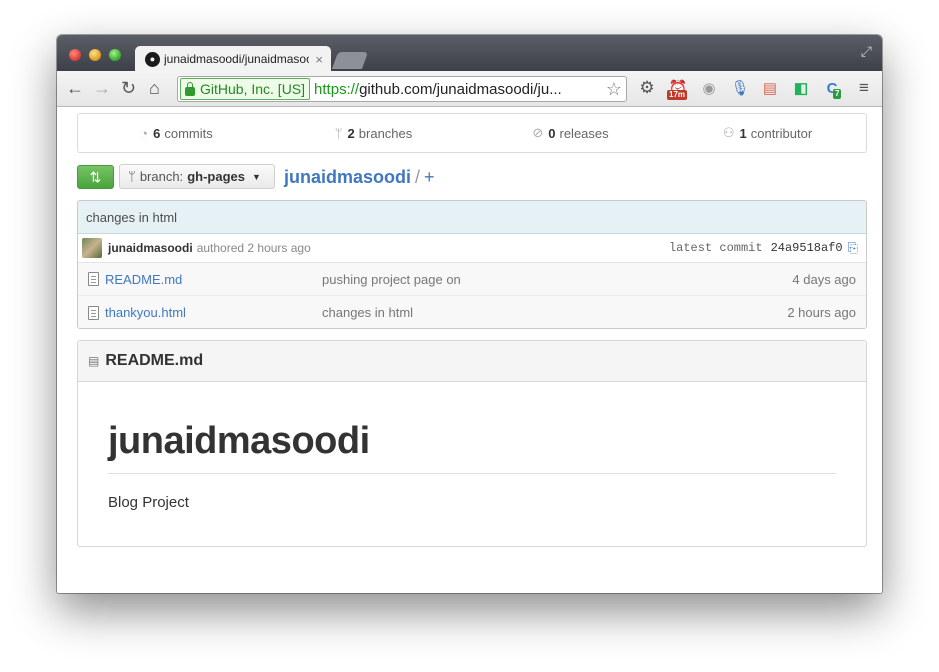 This screenshot has height=672, width=939. Describe the element at coordinates (351, 133) in the screenshot. I see `branches-count: 2` at that location.